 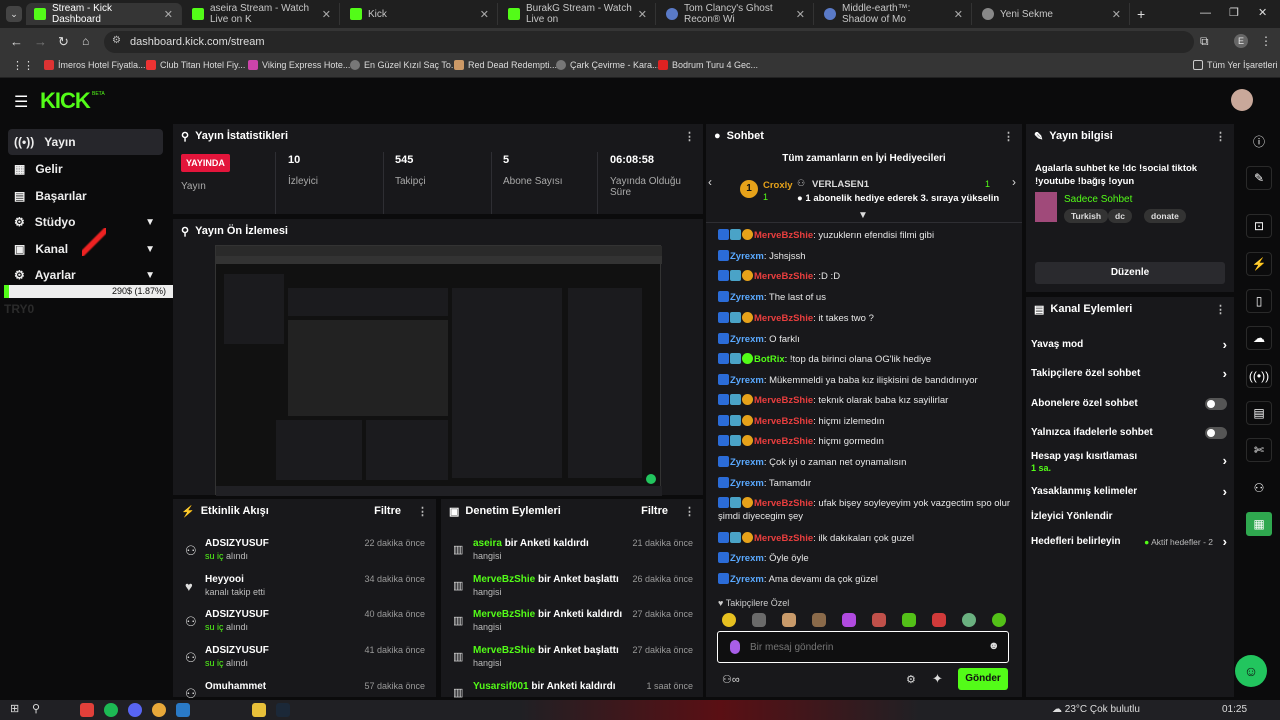 I want to click on chat-settings-icon: ⚙, so click(x=911, y=679).